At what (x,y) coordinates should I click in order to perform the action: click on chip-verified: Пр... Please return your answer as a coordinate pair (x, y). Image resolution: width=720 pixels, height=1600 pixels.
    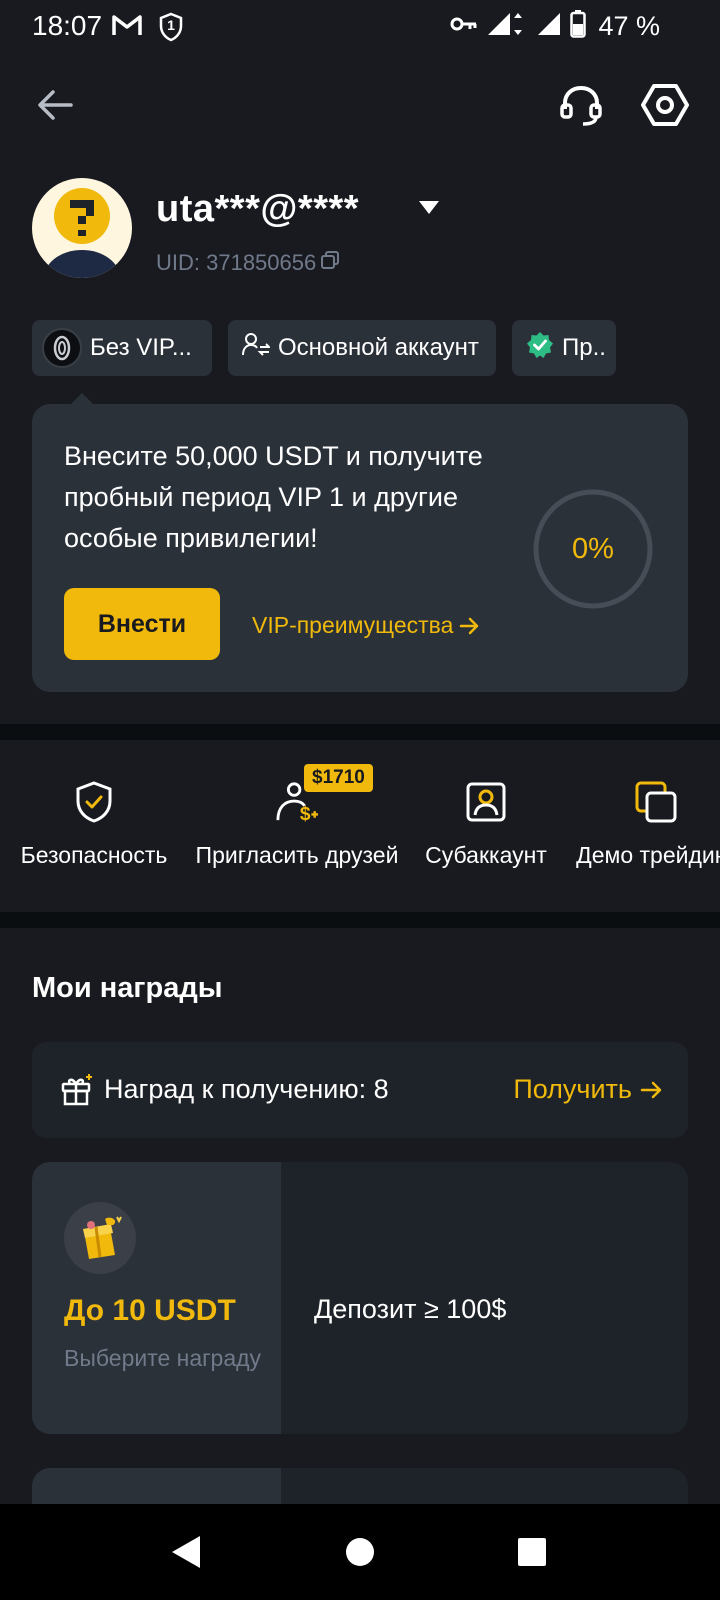
    Looking at the image, I should click on (564, 348).